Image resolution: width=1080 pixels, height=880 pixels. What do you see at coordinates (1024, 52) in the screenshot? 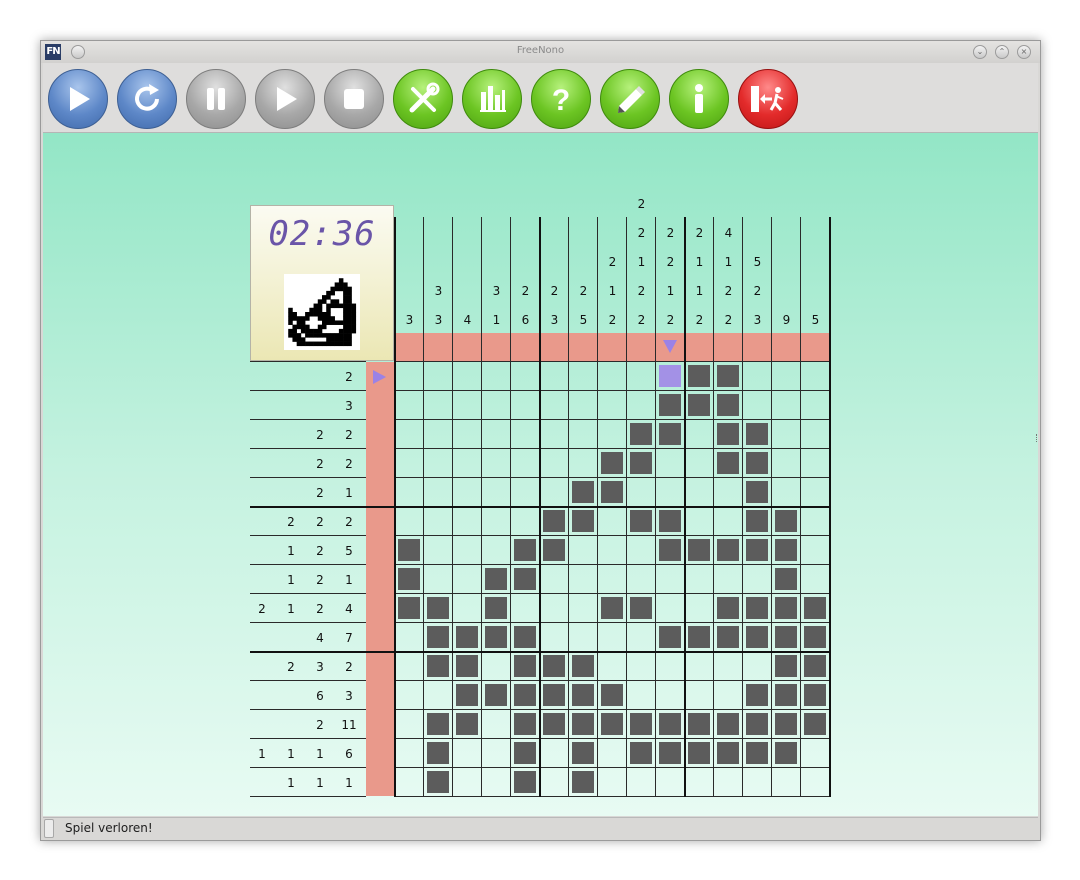
I see `close-icon: ×` at bounding box center [1024, 52].